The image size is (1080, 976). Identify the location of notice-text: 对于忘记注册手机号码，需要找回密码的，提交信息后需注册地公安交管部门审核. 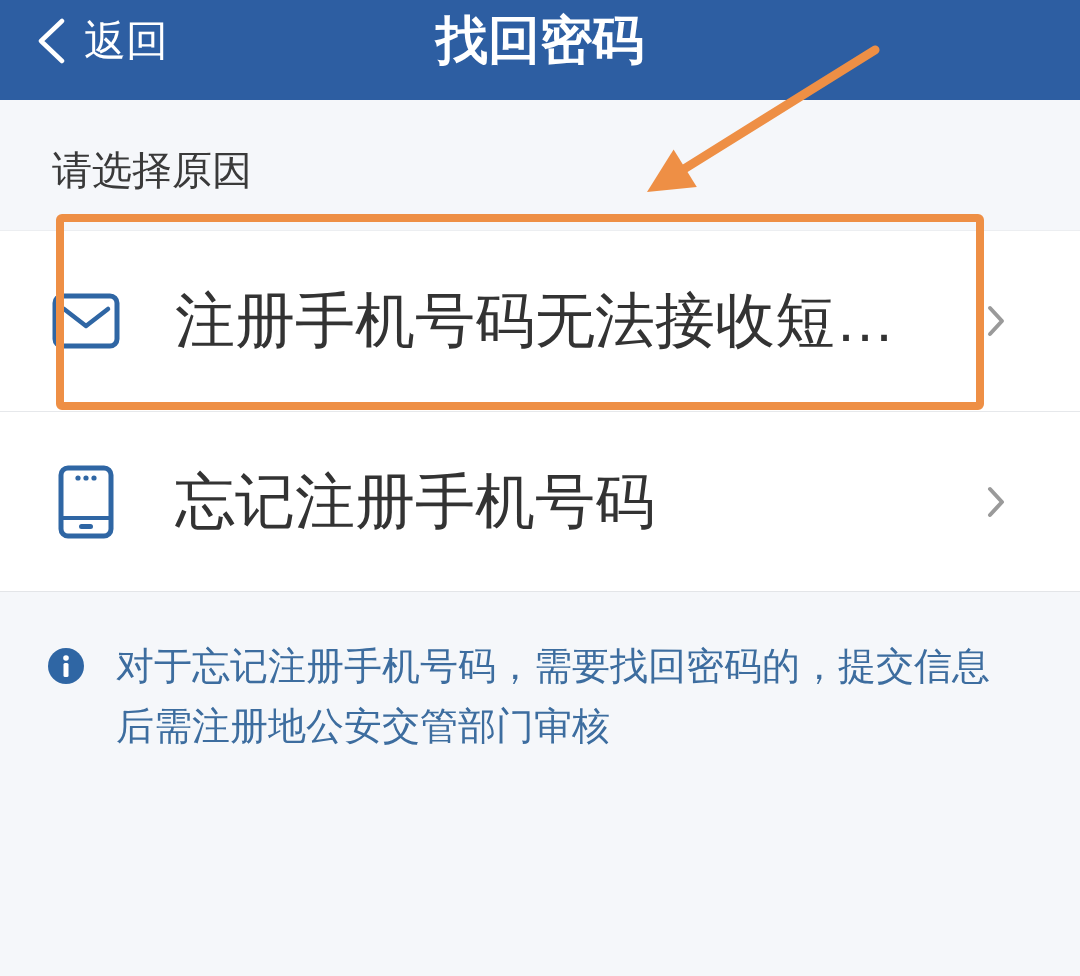
(553, 696).